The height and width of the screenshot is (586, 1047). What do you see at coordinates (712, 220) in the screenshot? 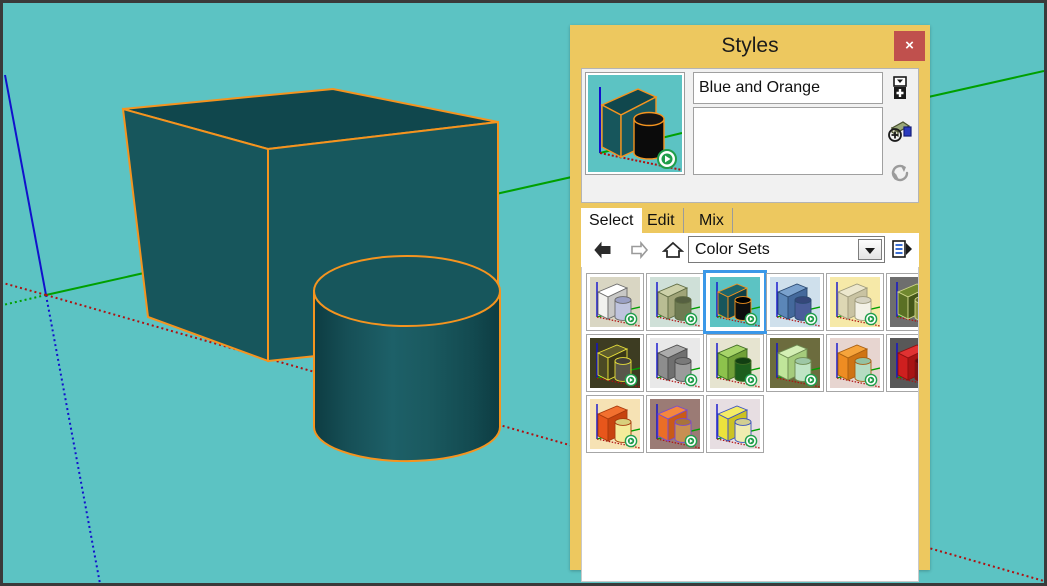
I see `tab-mix: Mix` at bounding box center [712, 220].